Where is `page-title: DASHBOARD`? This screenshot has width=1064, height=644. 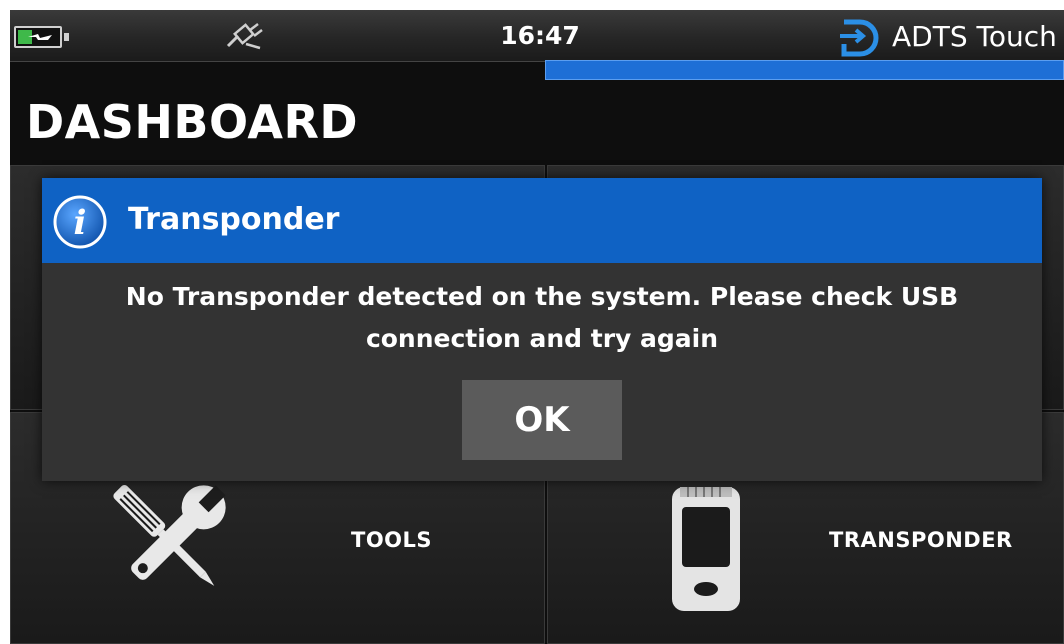 page-title: DASHBOARD is located at coordinates (192, 122).